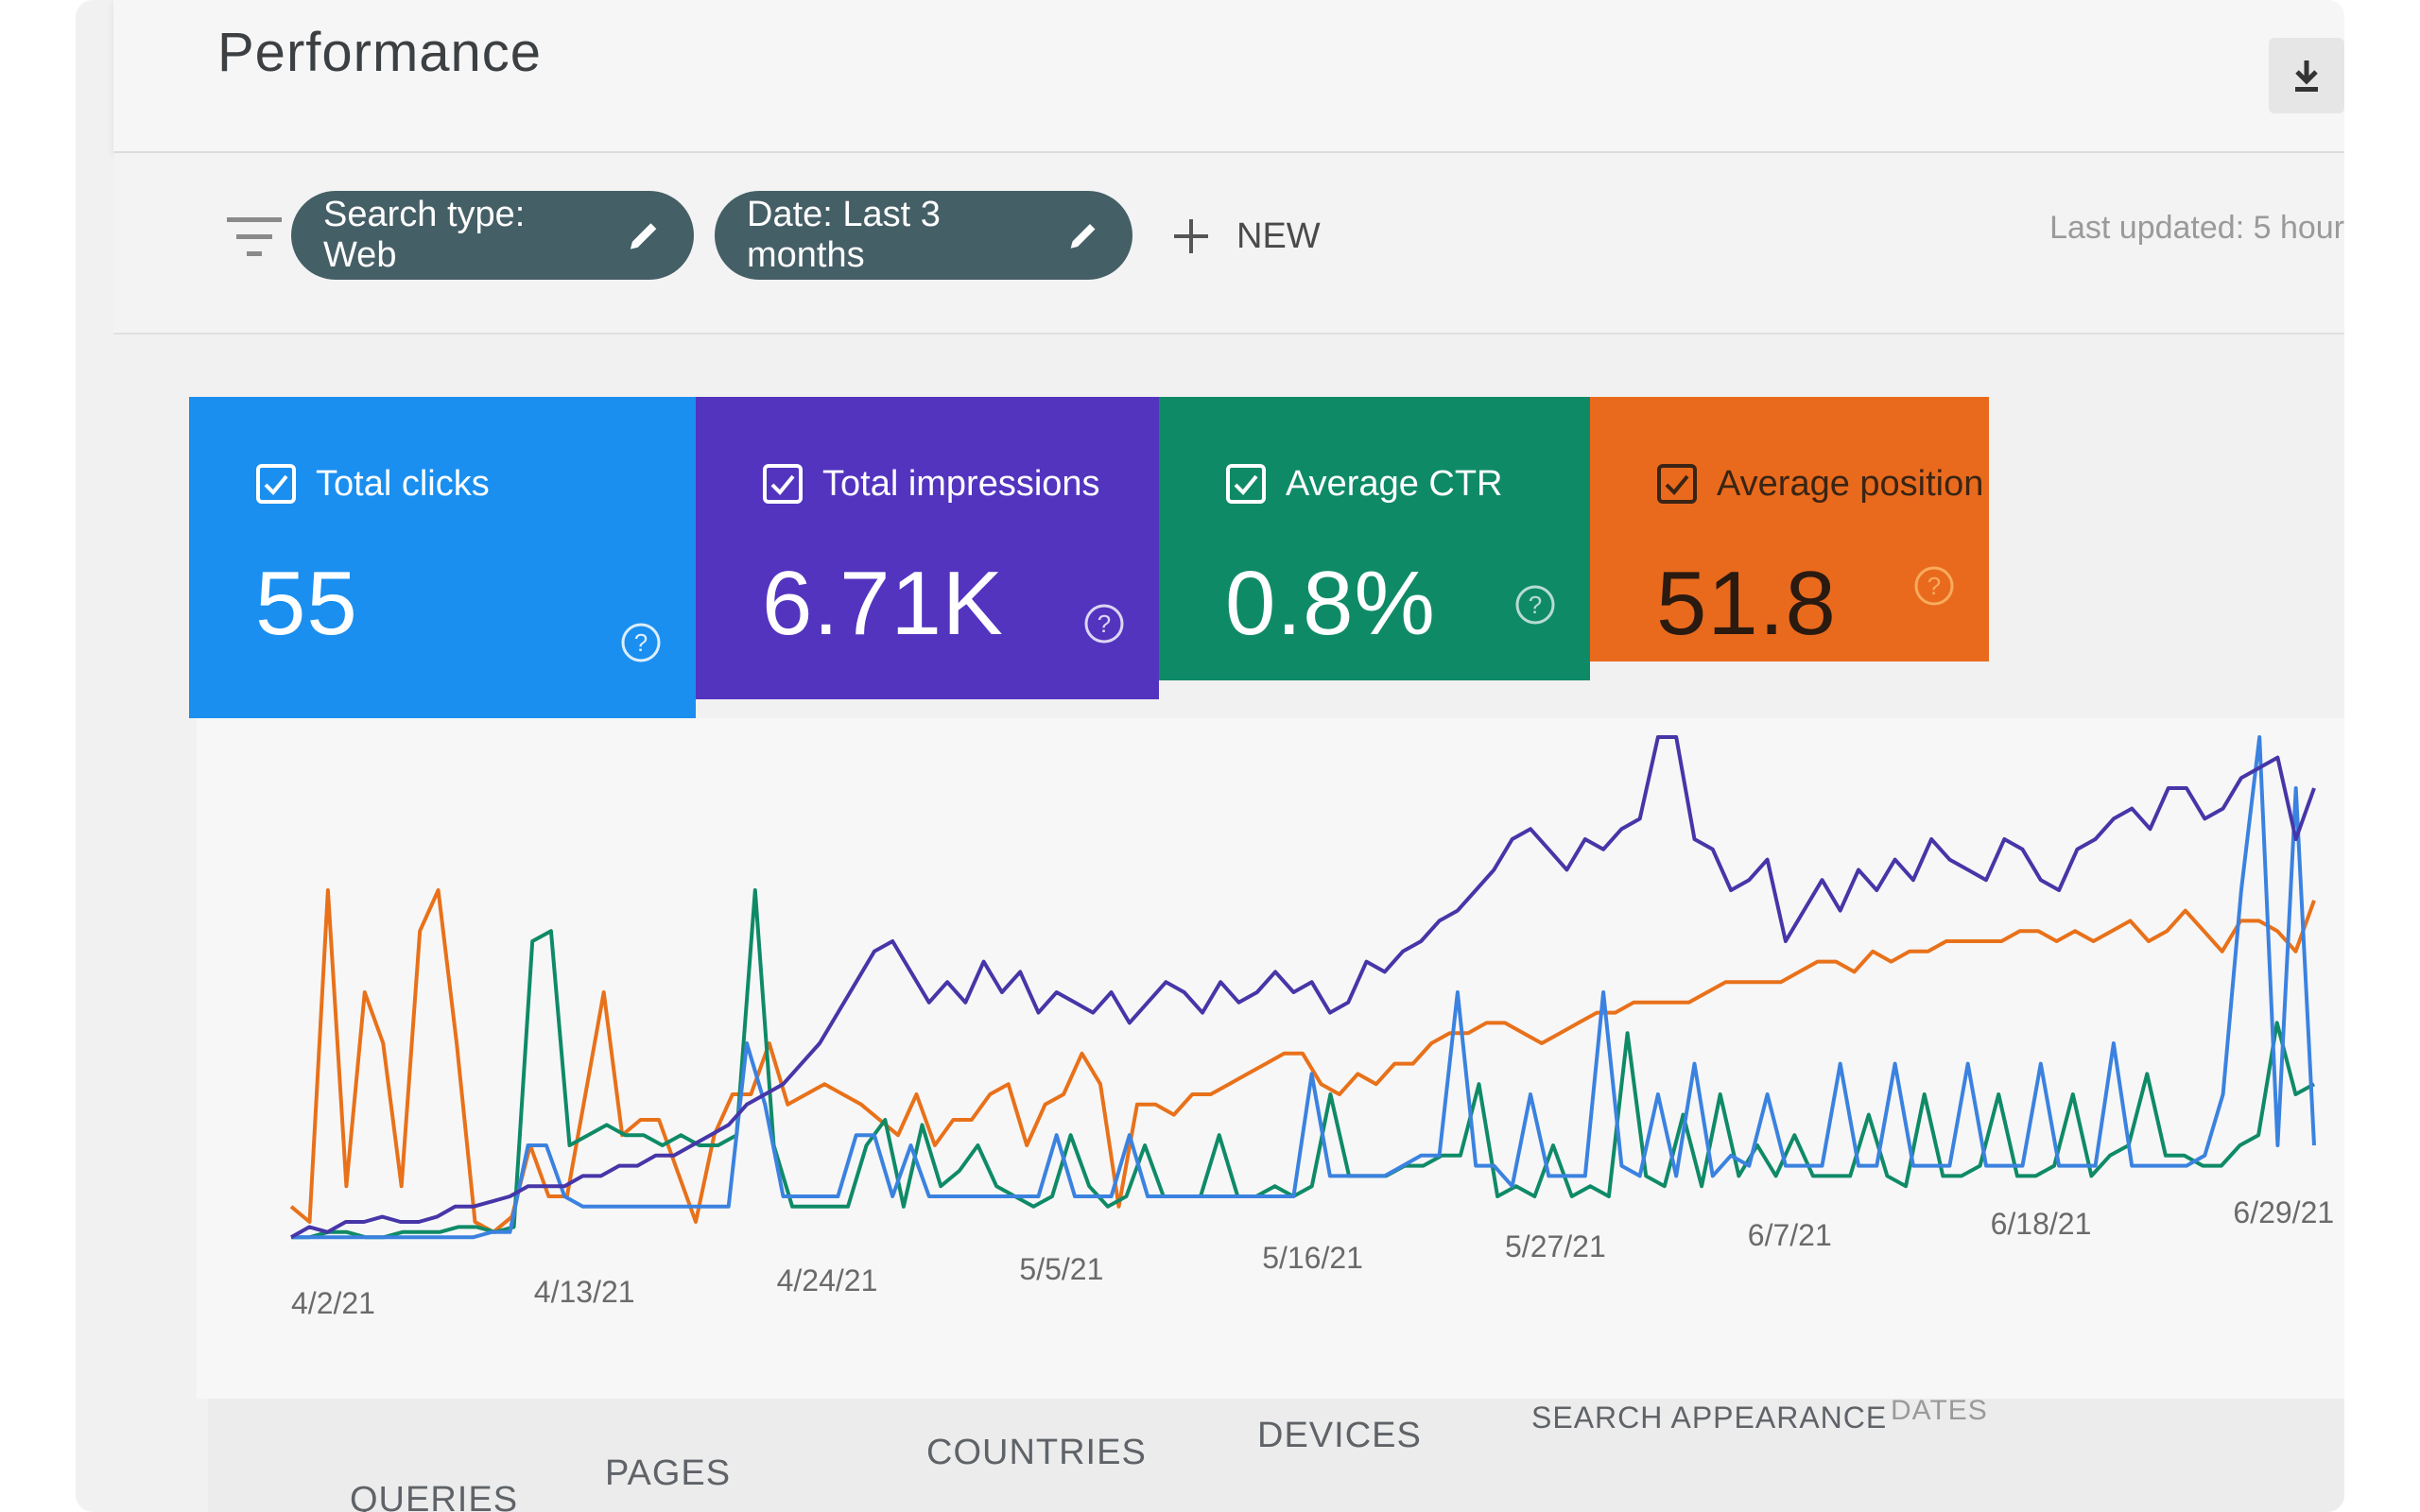 The width and height of the screenshot is (2420, 1512). Describe the element at coordinates (927, 548) in the screenshot. I see `metric-card-total-impressions: Total impressions 6.71K ?` at that location.